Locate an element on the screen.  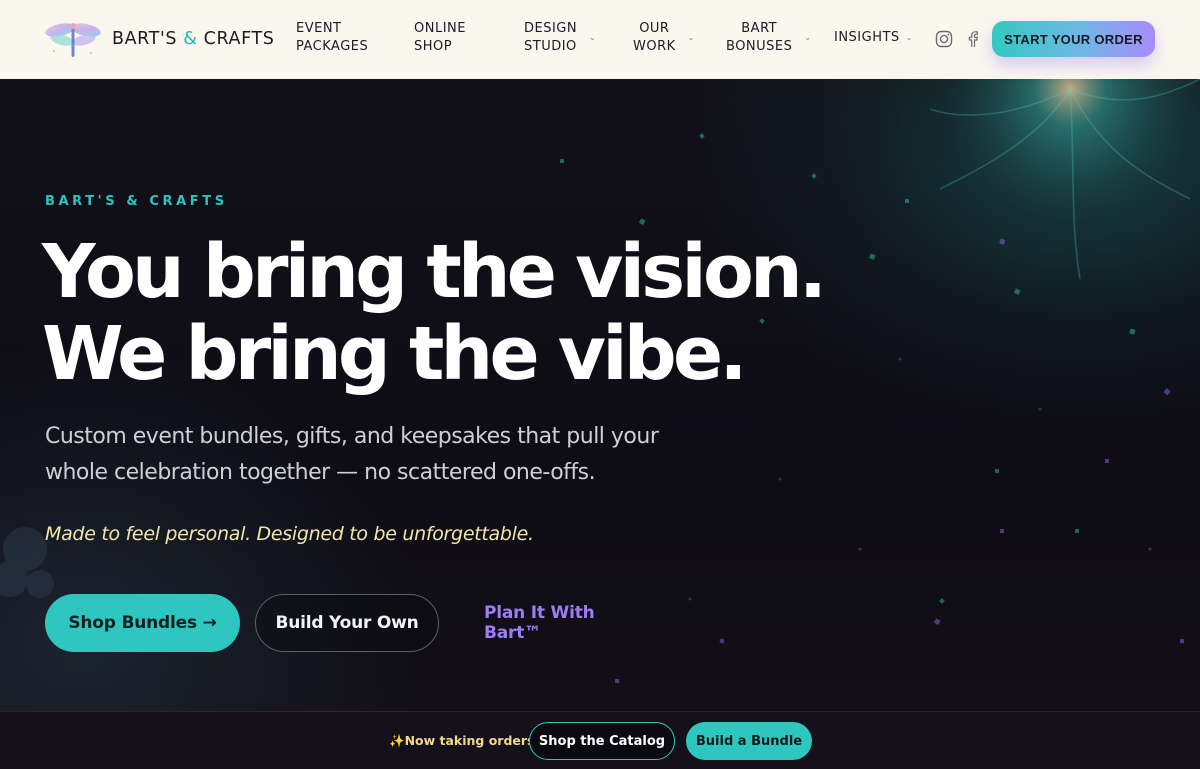
nav-item-insights: INSIGHTS ⌄ is located at coordinates (873, 38).